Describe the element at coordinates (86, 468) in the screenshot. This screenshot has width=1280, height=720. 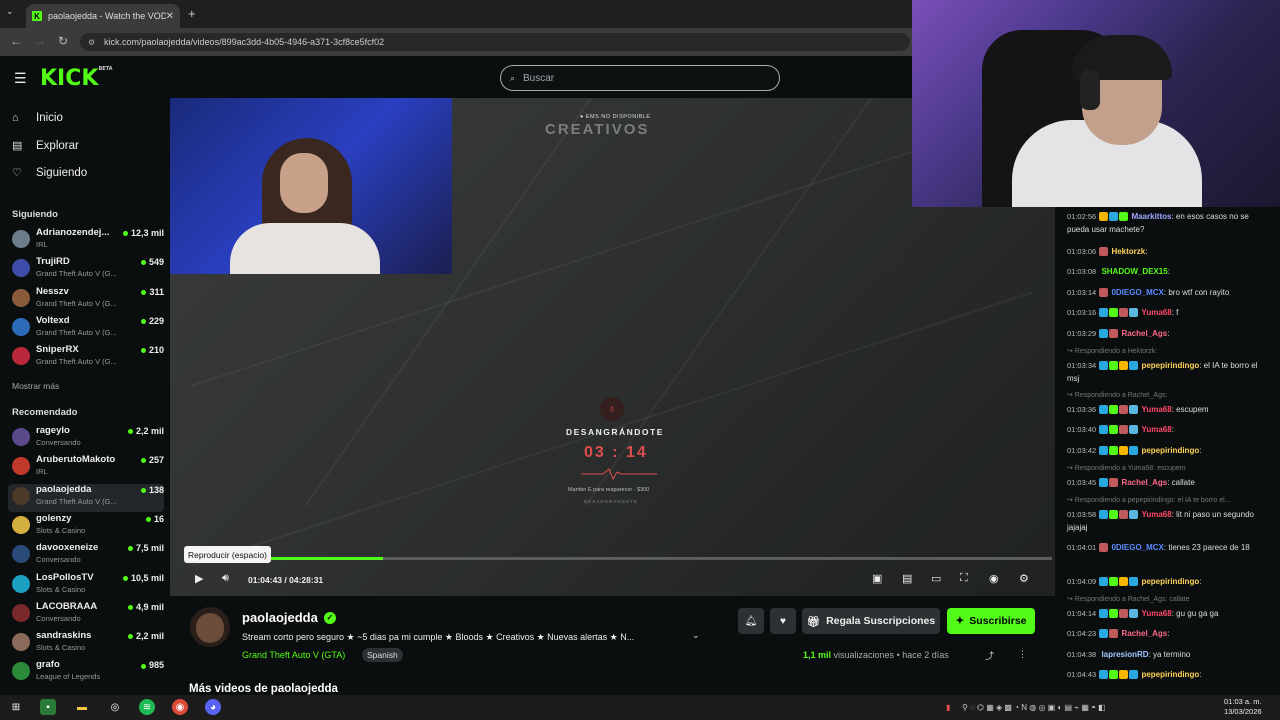
I see `sidebar-channel: AruberutoMakoto IRL 257` at that location.